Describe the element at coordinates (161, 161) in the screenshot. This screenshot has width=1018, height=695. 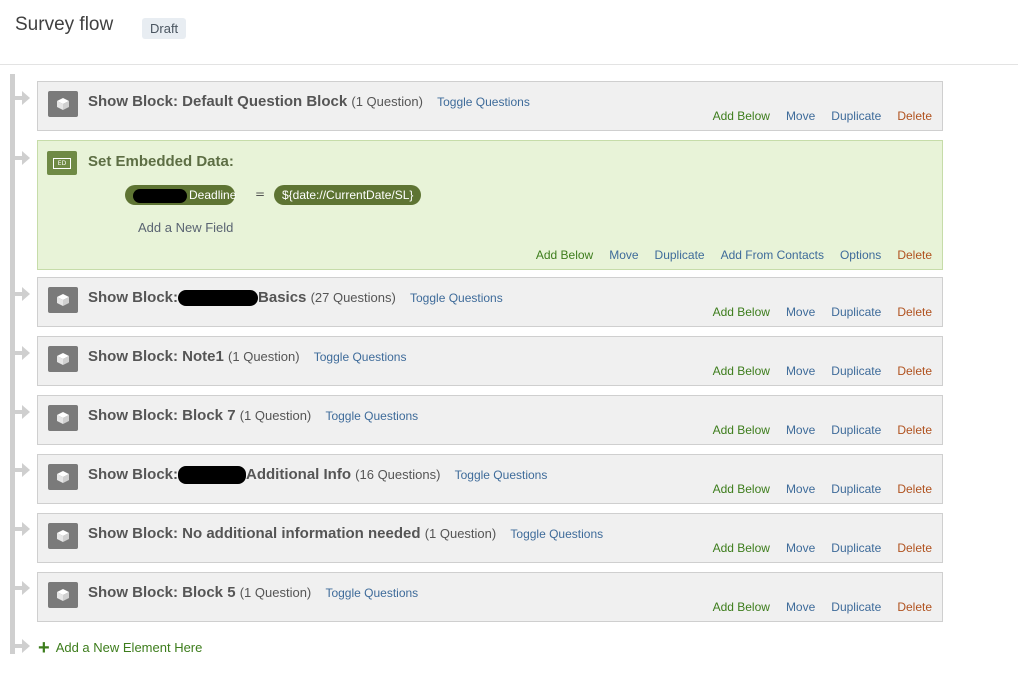
I see `embedded-data-title: Set Embedded Data:` at that location.